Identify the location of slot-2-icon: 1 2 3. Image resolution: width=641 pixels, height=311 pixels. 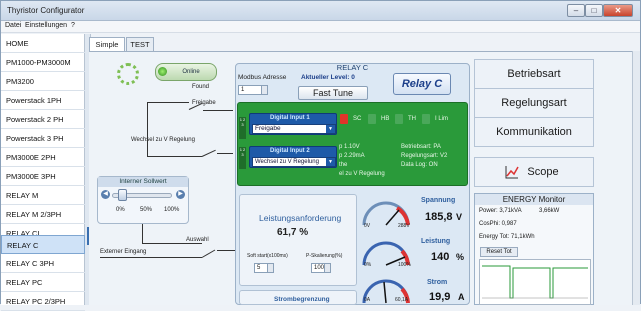
(242, 158).